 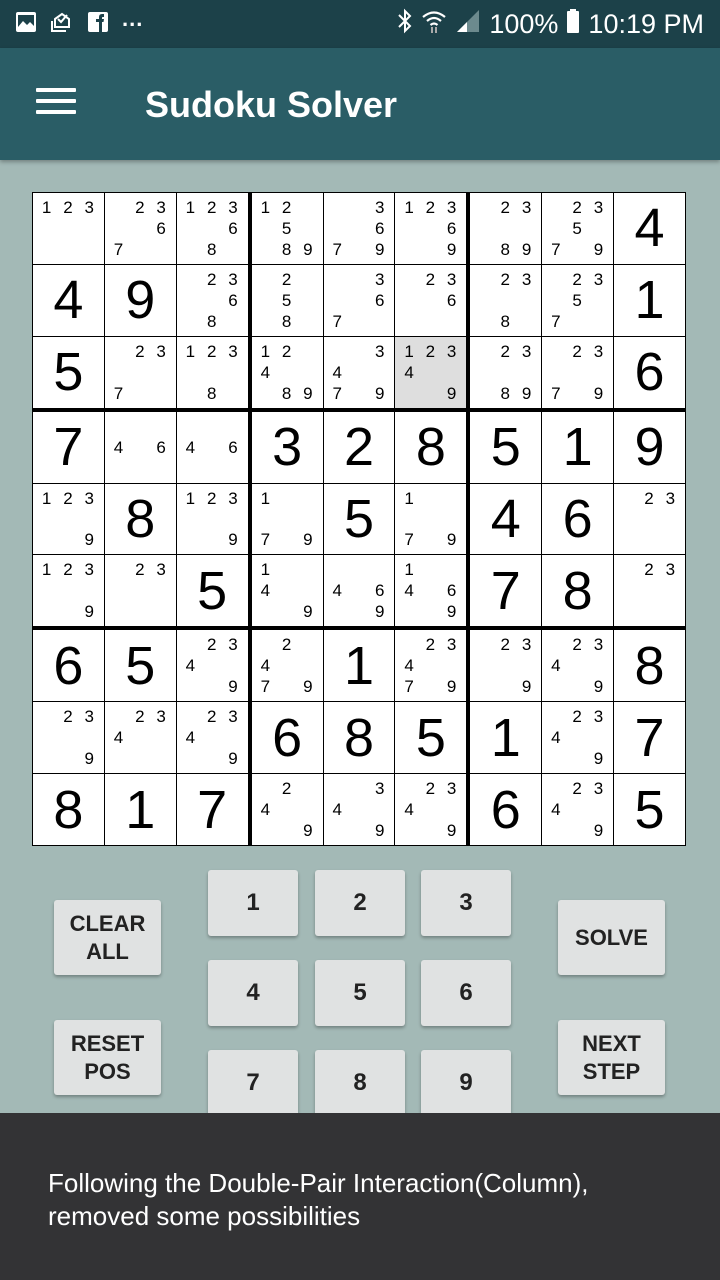 I want to click on cell-r3-c2: 23 7, so click(x=140, y=372).